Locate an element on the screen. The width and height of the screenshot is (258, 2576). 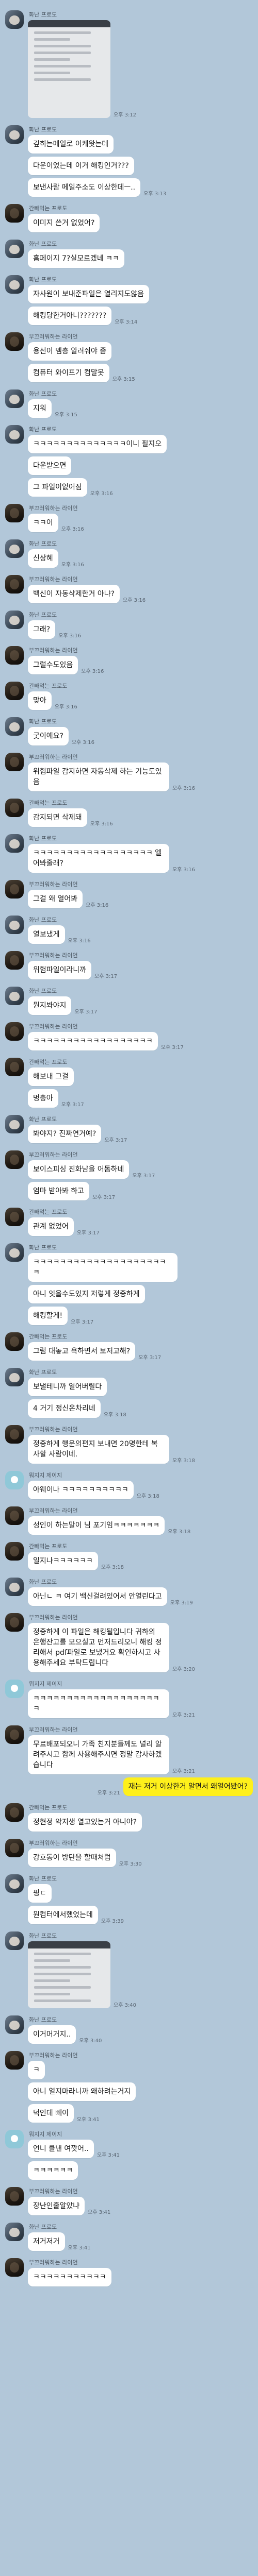
message-bubble: 장난인줄알았냐 is located at coordinates (56, 2206).